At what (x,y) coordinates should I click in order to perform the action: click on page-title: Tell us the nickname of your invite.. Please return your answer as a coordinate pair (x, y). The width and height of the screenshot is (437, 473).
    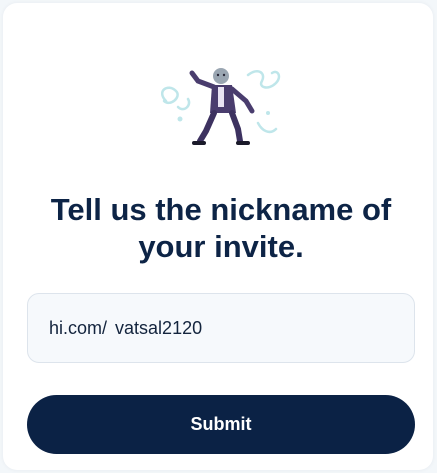
    Looking at the image, I should click on (221, 228).